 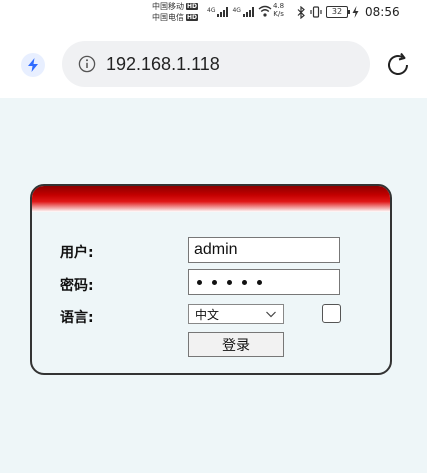 I want to click on language-select: 中文, so click(x=236, y=314).